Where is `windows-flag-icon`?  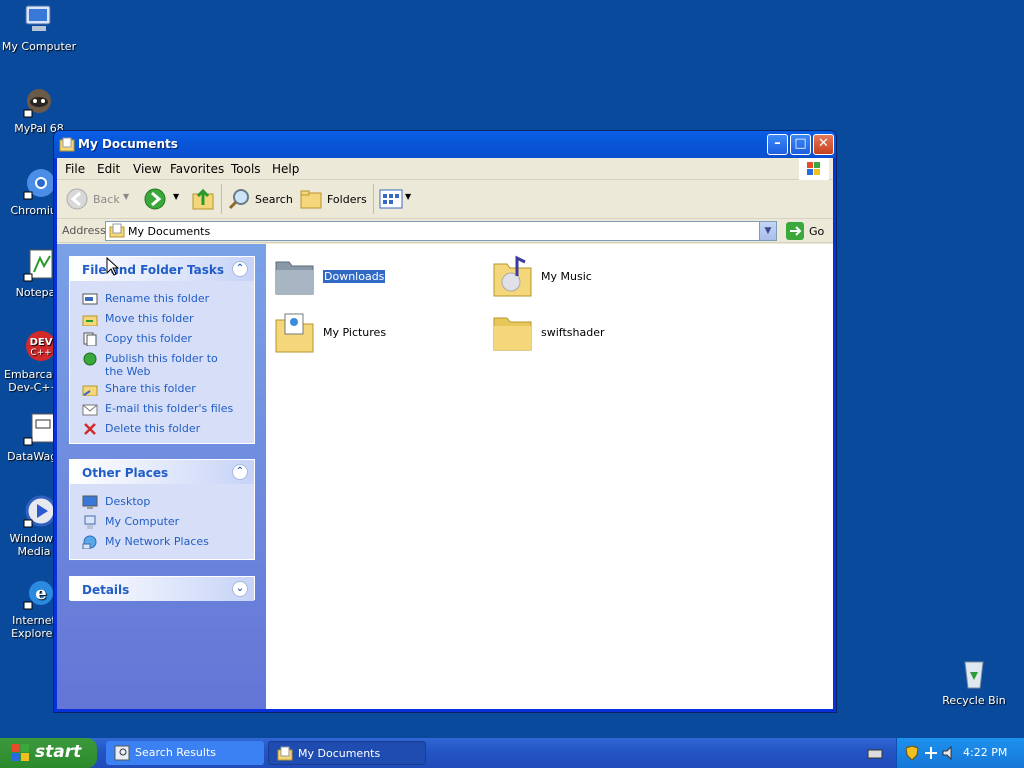
windows-flag-icon is located at coordinates (20, 752).